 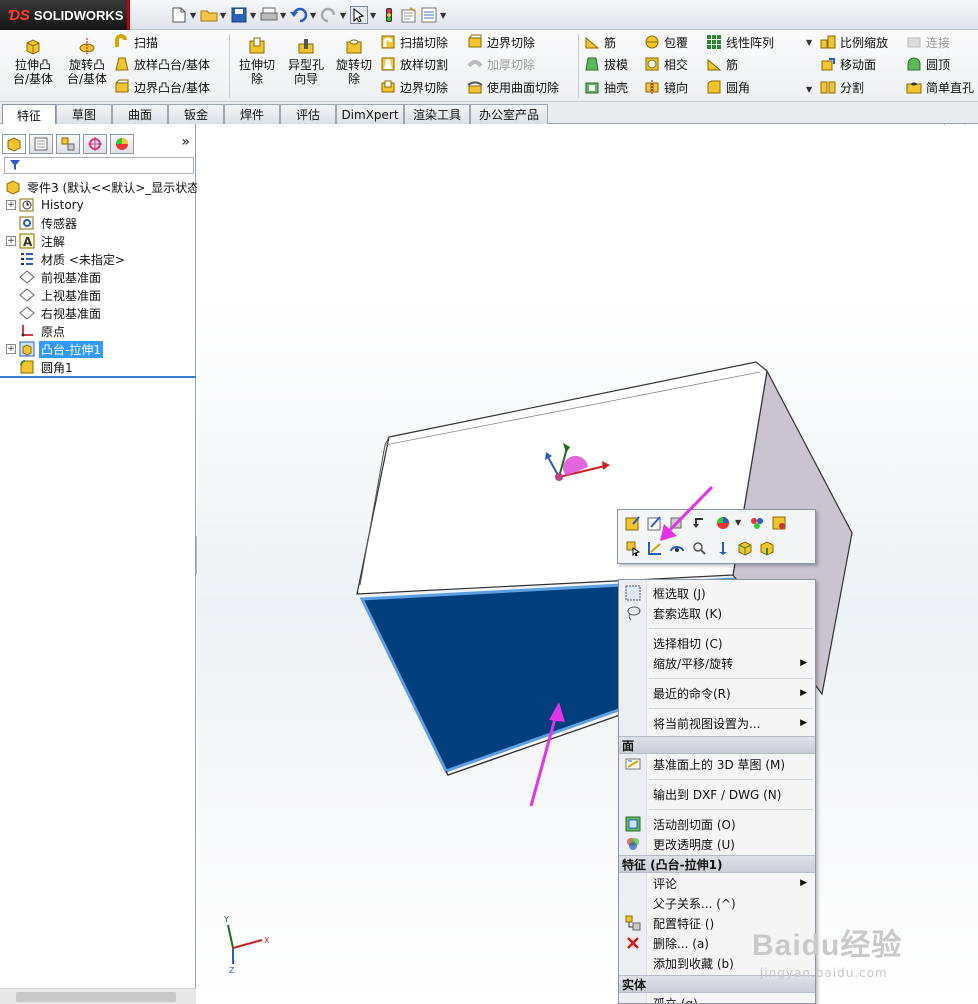 I want to click on fillet-button: 圆角, so click(x=728, y=87).